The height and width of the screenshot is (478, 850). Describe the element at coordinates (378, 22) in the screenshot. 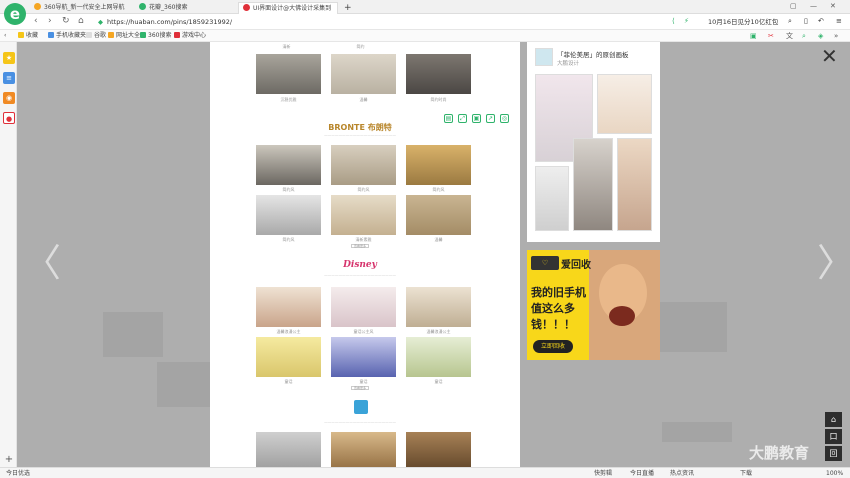

I see `url-field: ◆ https://huaban.com/pins/1859231992/` at that location.